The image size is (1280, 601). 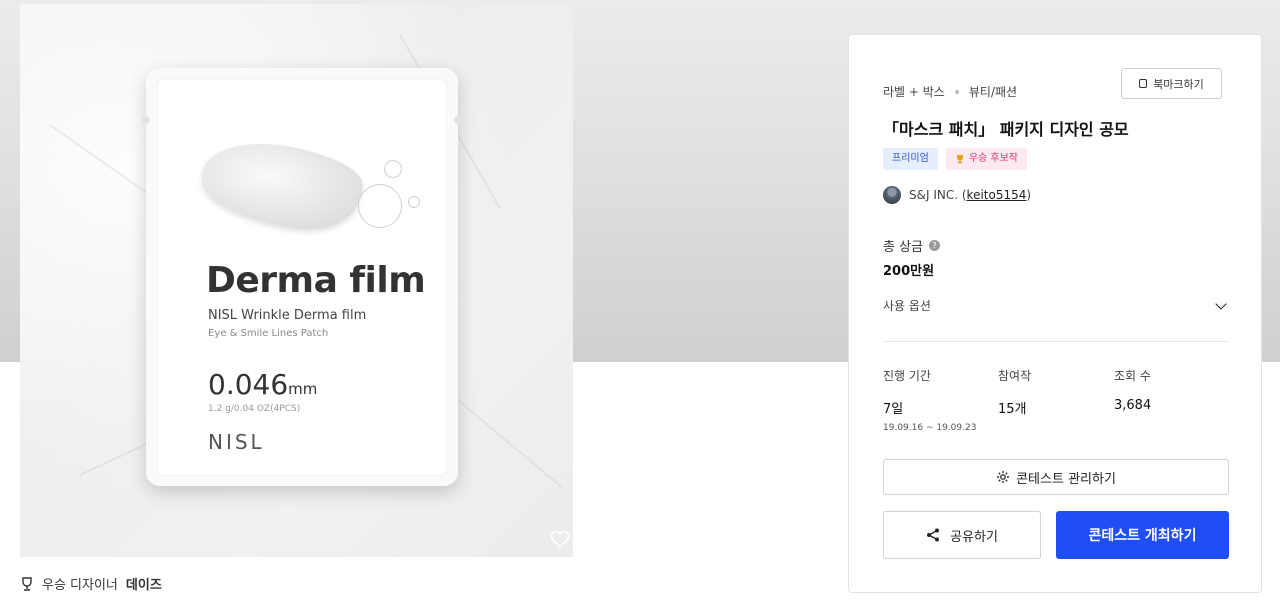 I want to click on views-label: 조회 수, so click(x=1132, y=376).